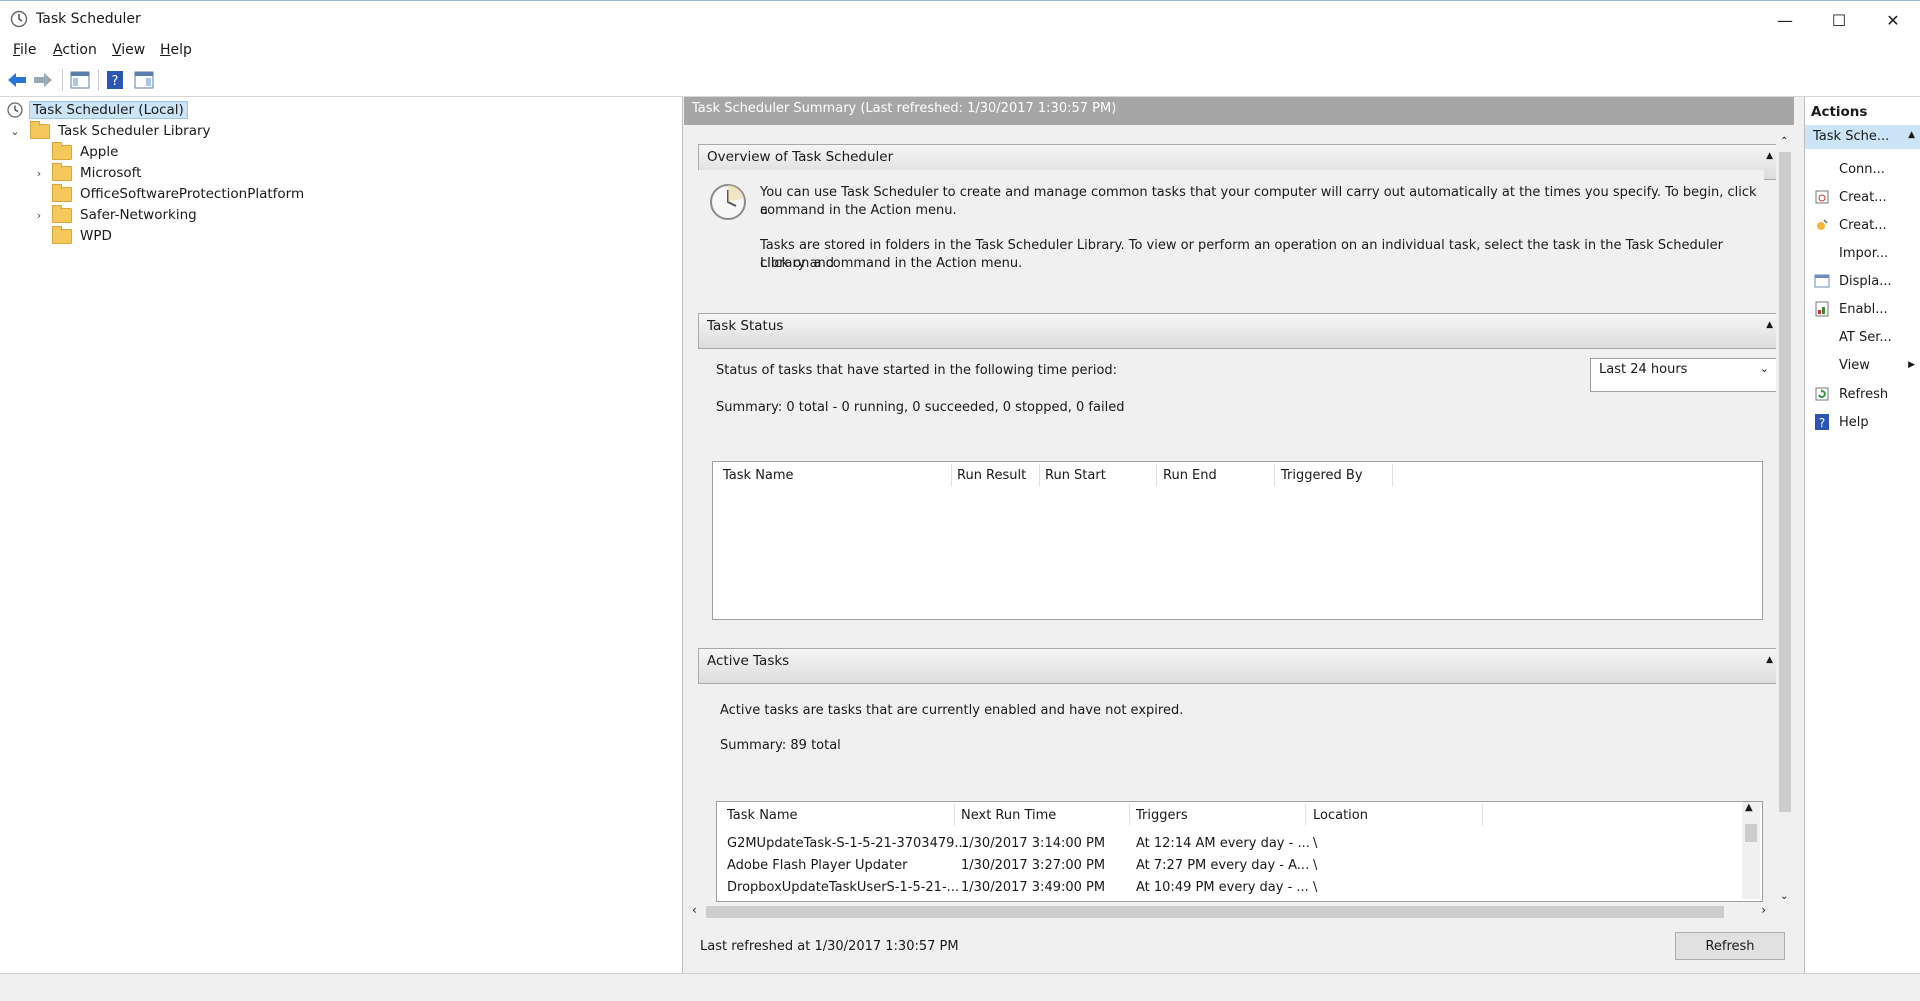  I want to click on back-button, so click(17, 80).